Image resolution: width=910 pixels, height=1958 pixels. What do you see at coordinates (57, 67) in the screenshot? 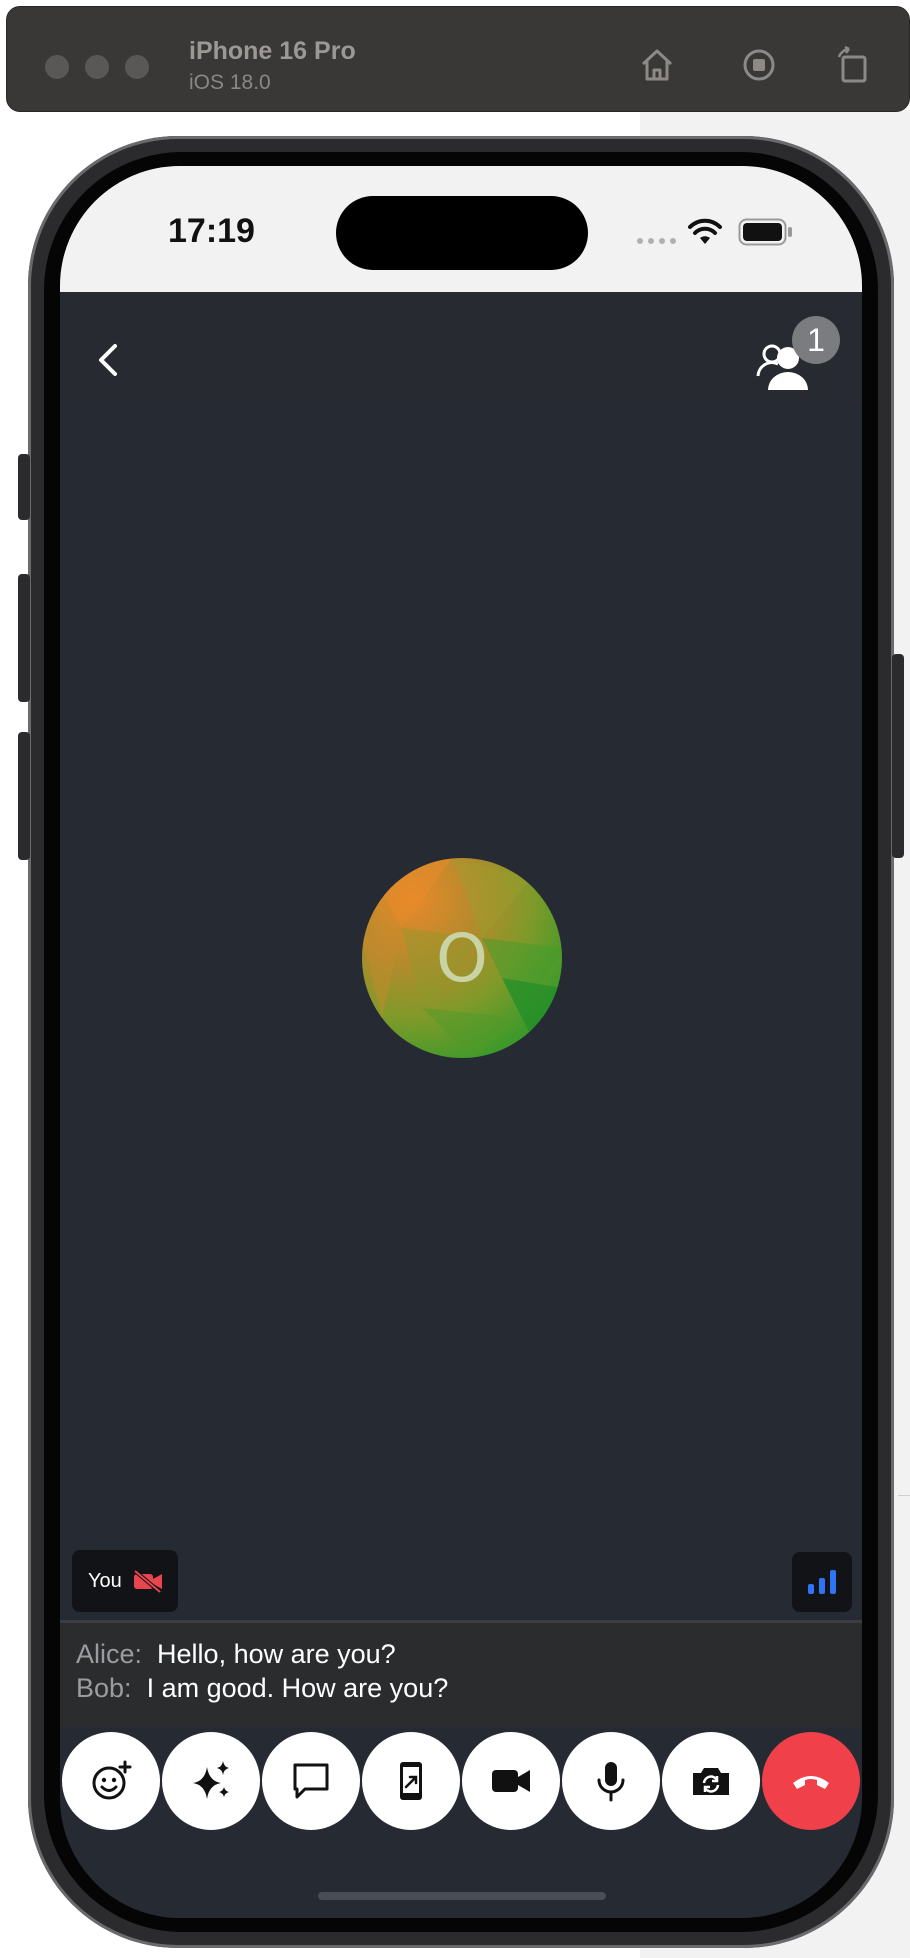
I see `window-close-button` at bounding box center [57, 67].